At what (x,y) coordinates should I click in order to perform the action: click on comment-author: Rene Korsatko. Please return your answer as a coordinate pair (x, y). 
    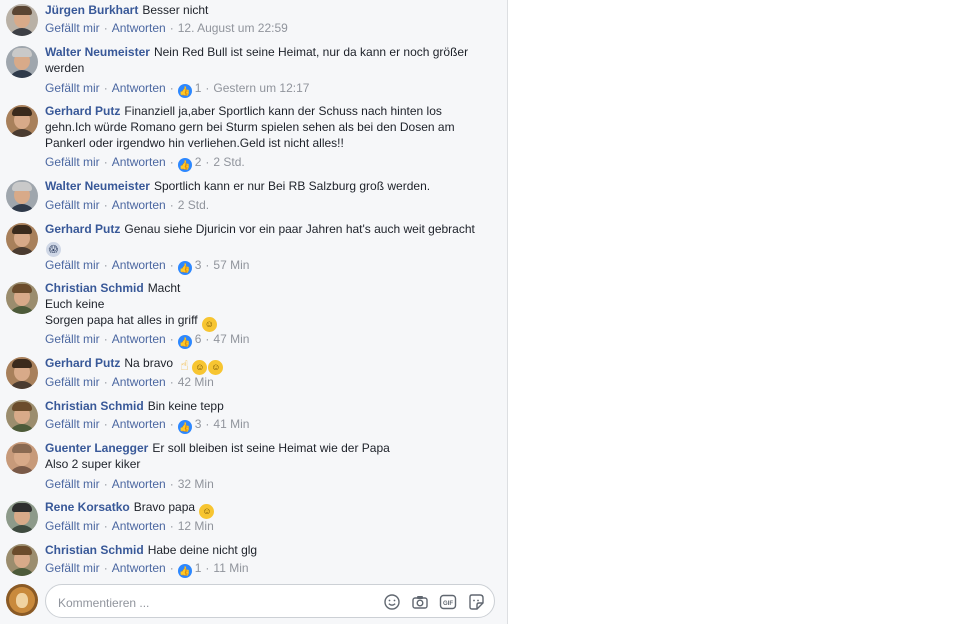
    Looking at the image, I should click on (87, 507).